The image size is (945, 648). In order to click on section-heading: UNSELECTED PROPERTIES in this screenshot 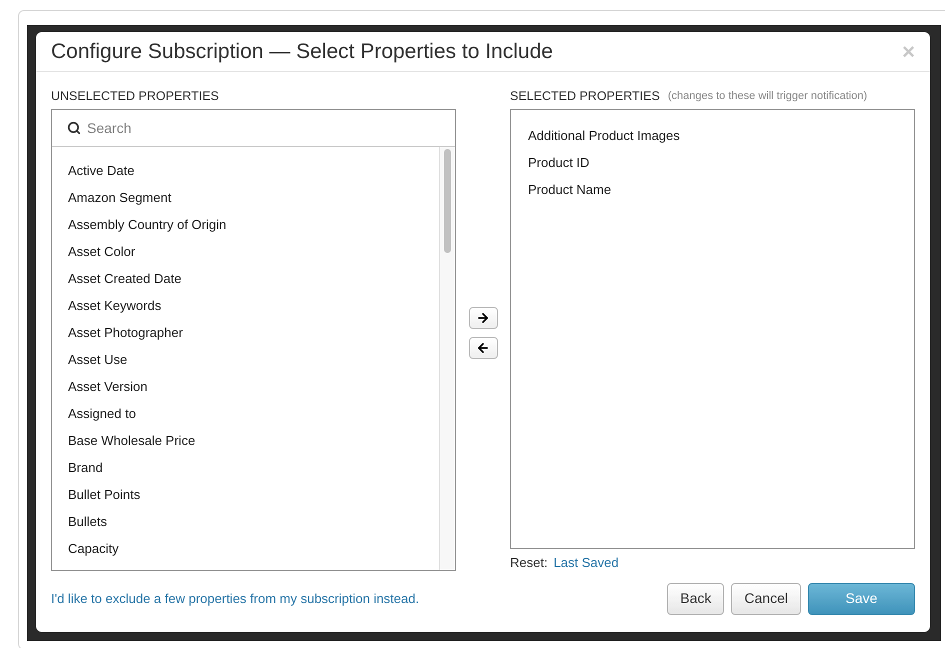, I will do `click(135, 96)`.